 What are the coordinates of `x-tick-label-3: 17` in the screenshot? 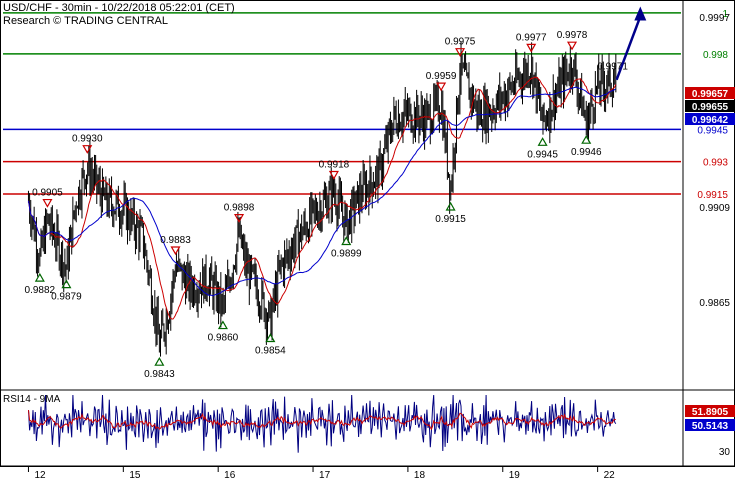 It's located at (325, 475).